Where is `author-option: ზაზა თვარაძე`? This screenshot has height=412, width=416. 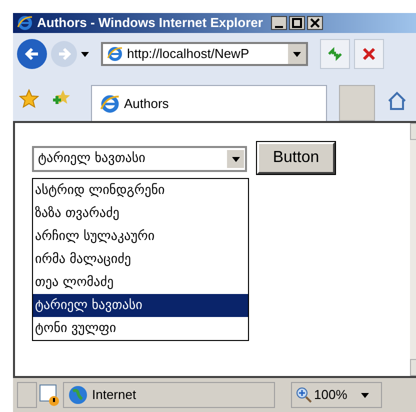
author-option: ზაზა თვარაძე is located at coordinates (140, 213).